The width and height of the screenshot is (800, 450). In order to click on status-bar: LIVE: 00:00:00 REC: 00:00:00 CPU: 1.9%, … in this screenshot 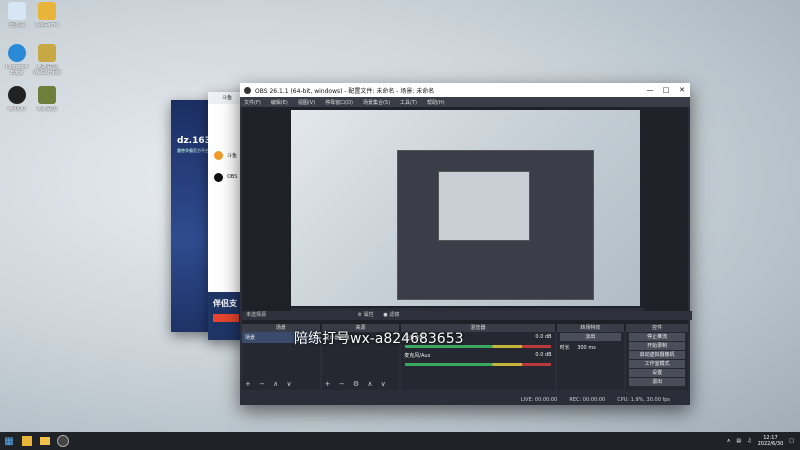, I will do `click(465, 399)`.